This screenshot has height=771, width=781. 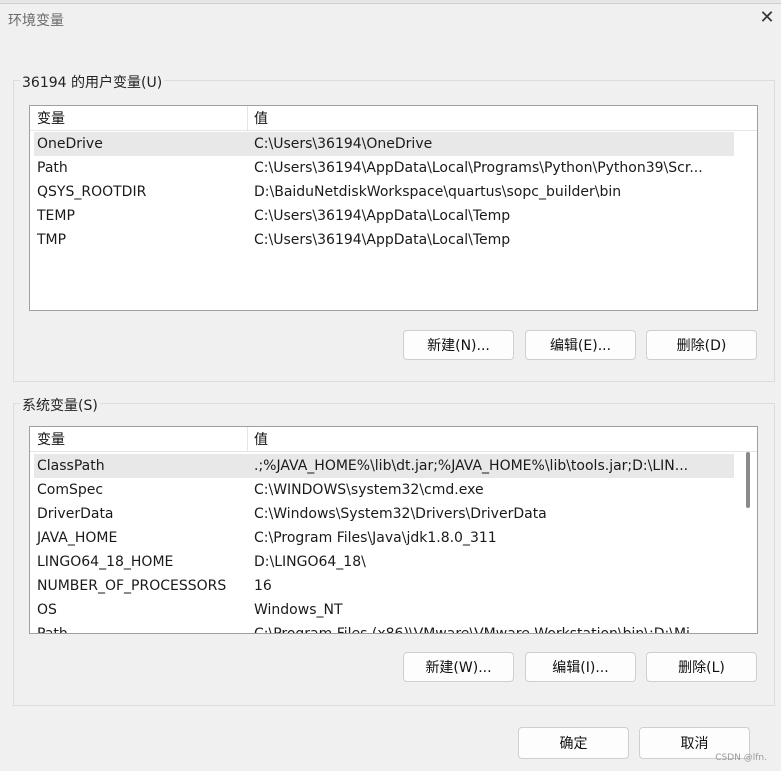 What do you see at coordinates (393, 118) in the screenshot?
I see `user-vars-header: 变量 值` at bounding box center [393, 118].